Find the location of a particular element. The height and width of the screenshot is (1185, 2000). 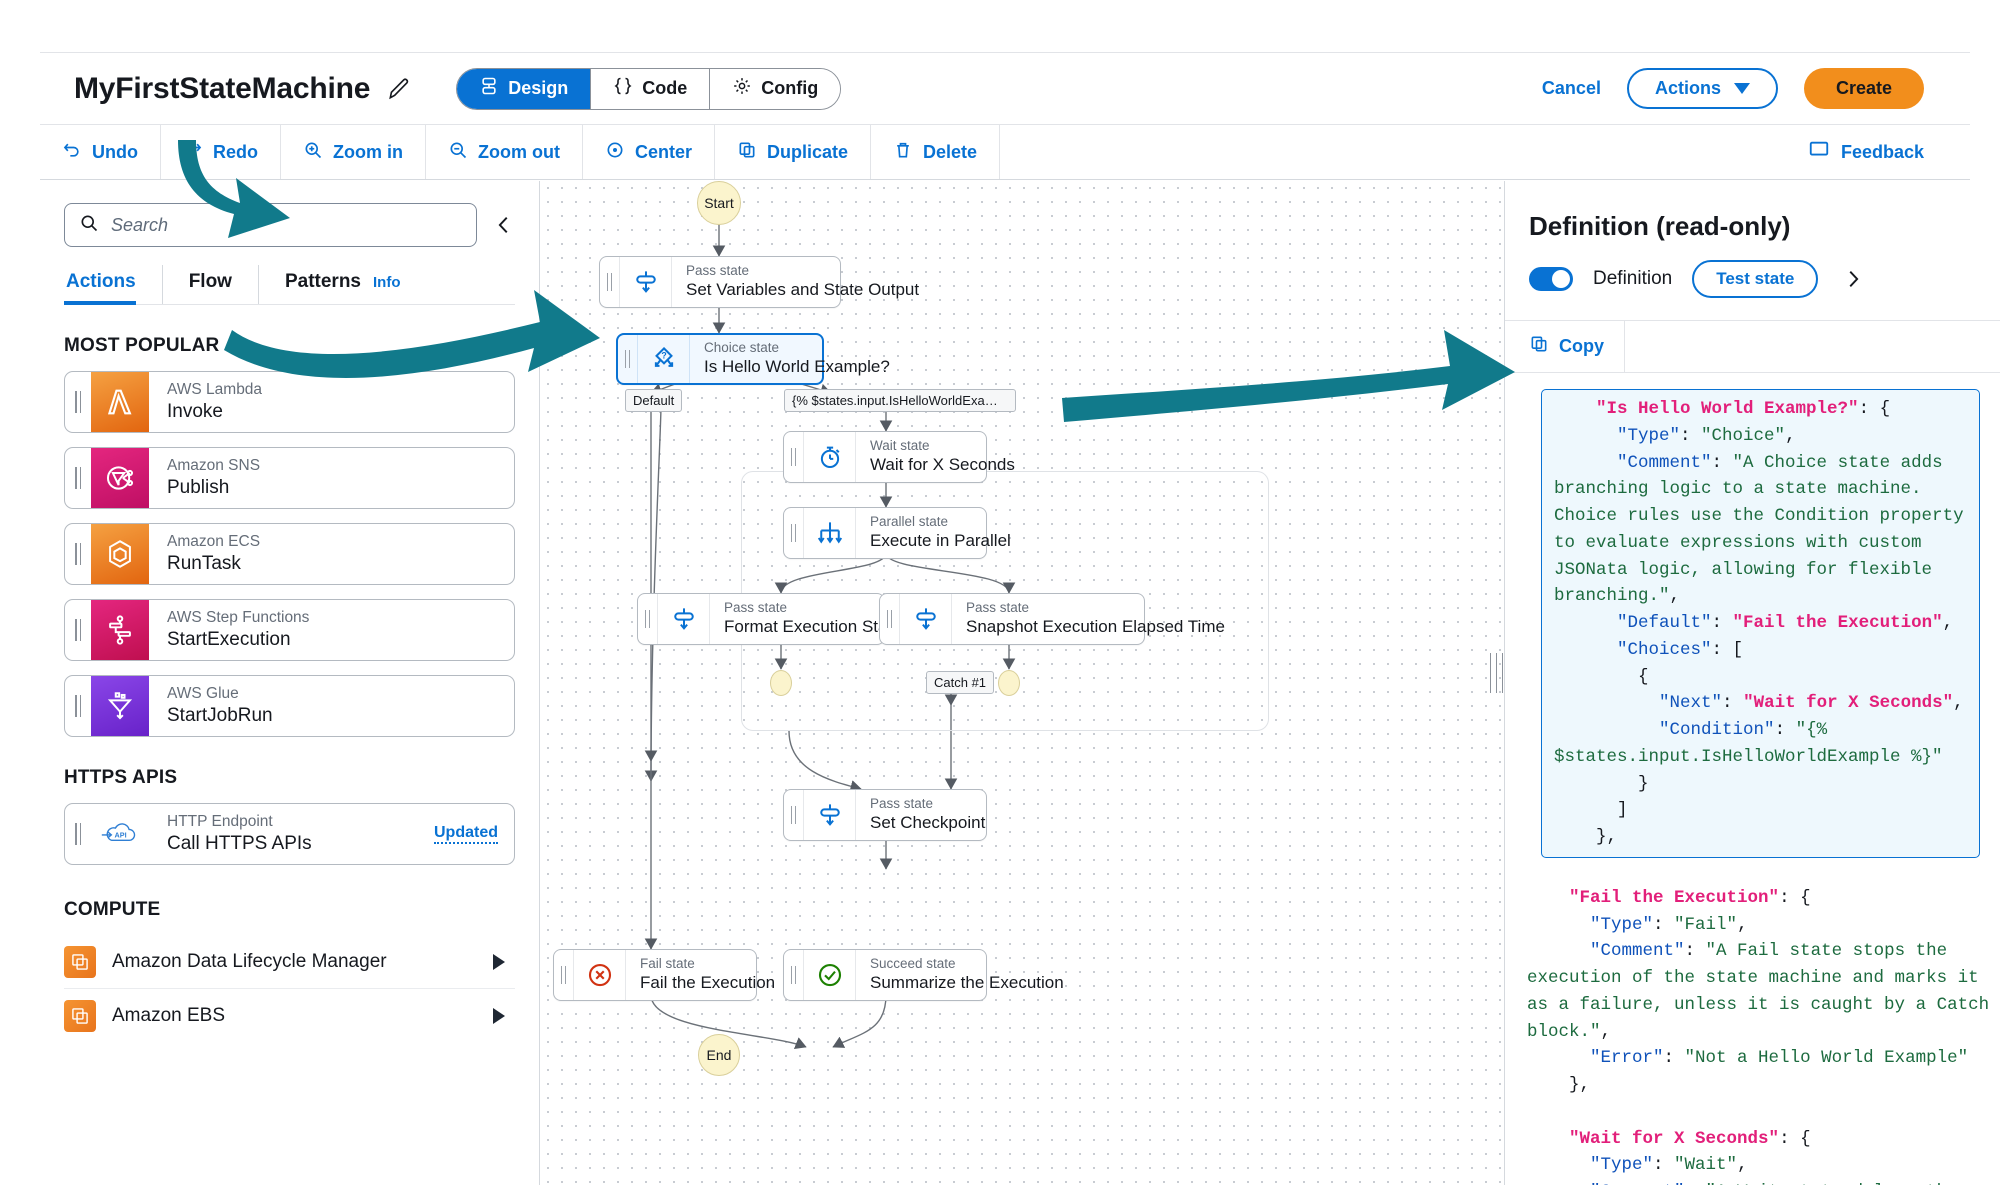

zoom-out-label: Zoom out is located at coordinates (518, 151).